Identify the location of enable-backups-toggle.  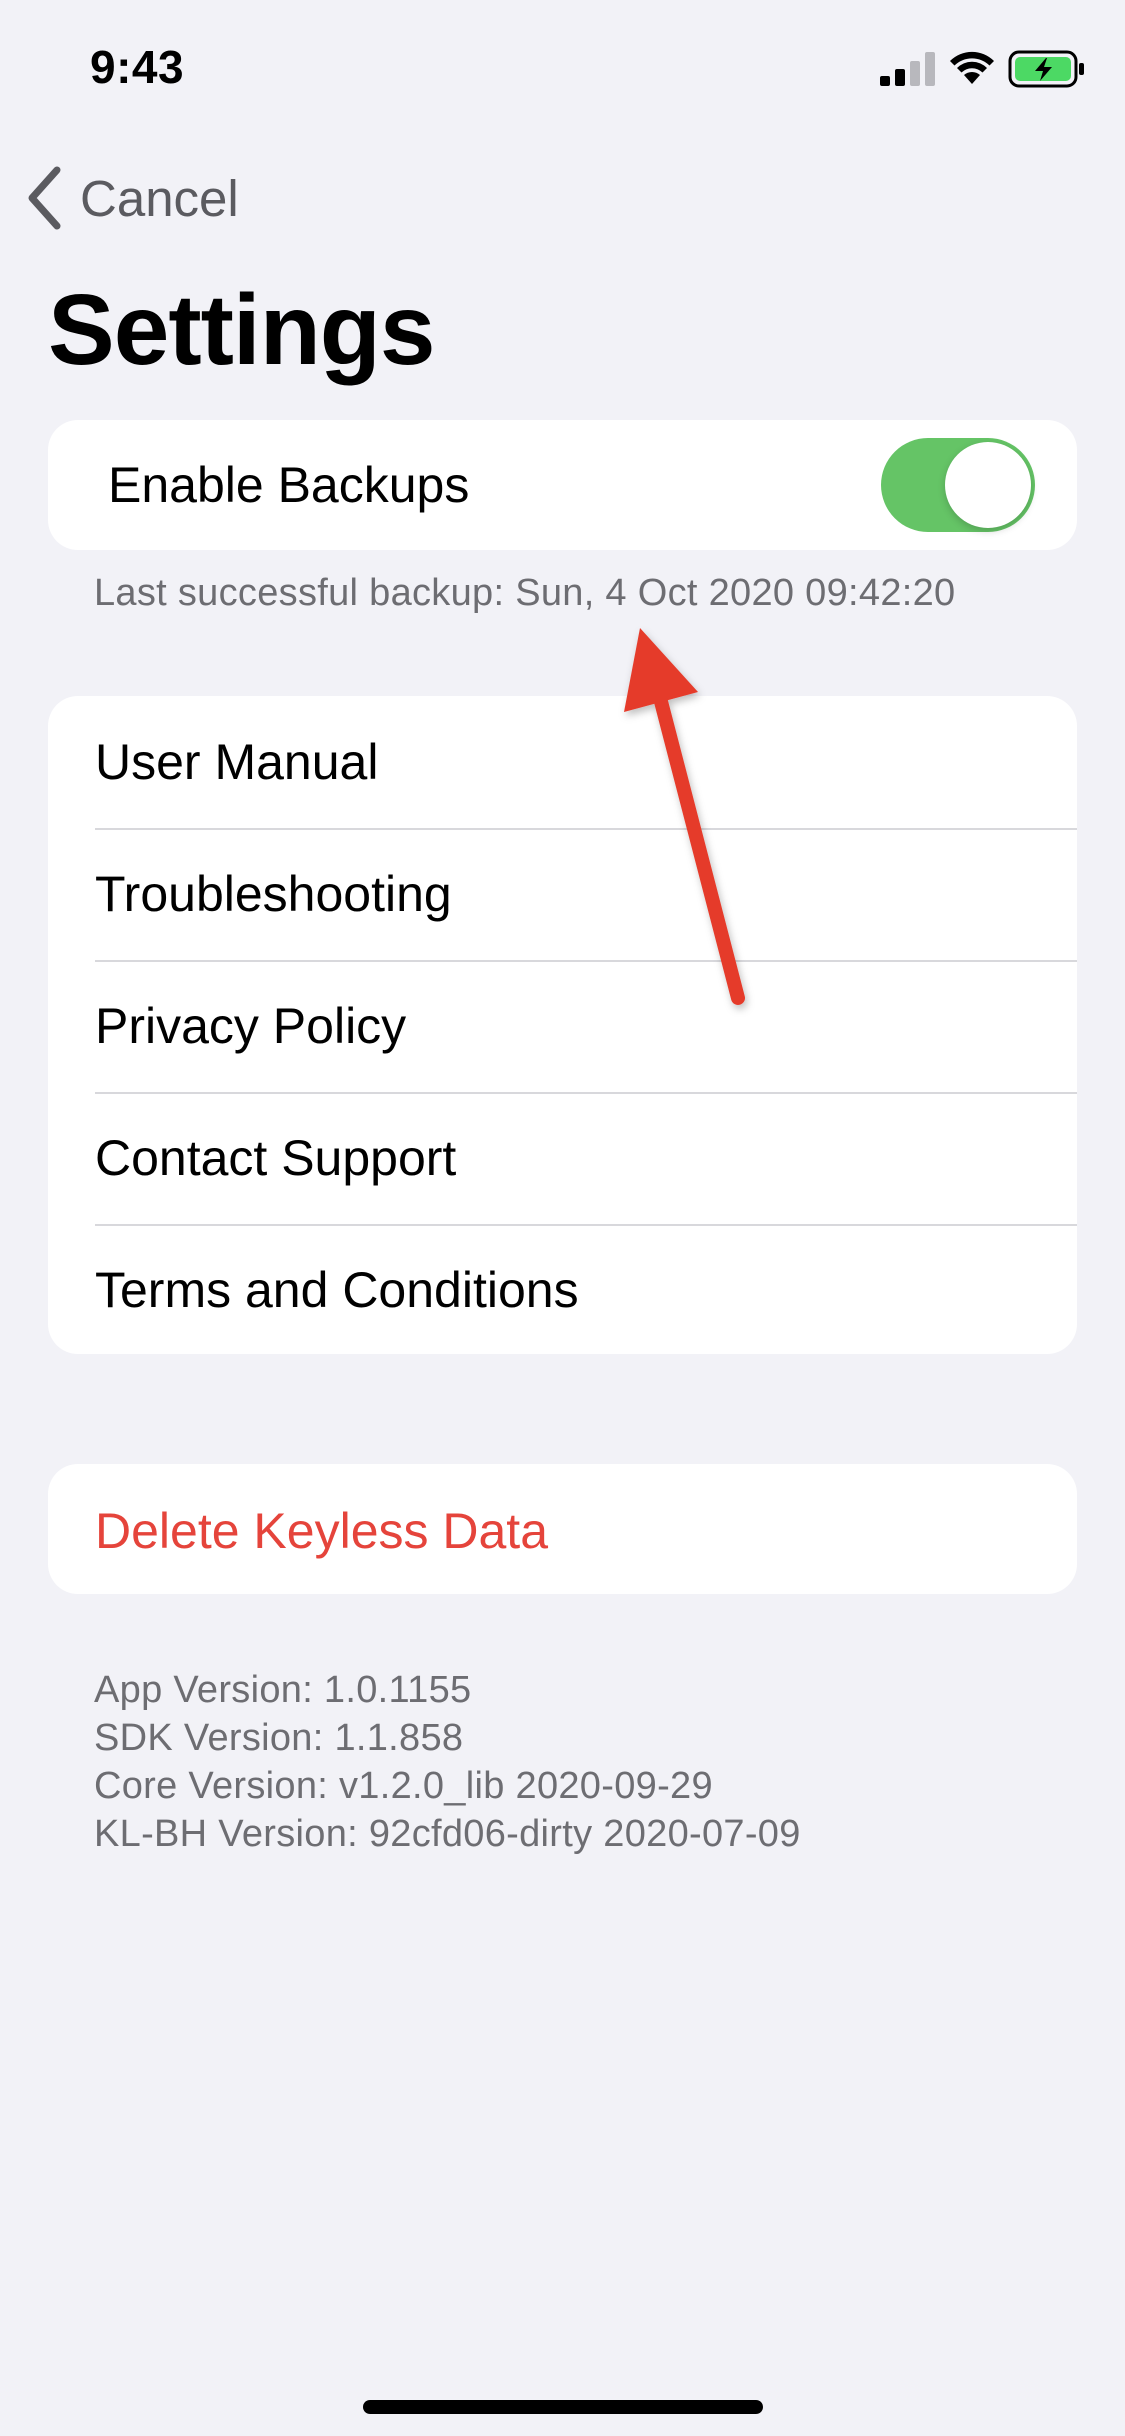
(958, 485).